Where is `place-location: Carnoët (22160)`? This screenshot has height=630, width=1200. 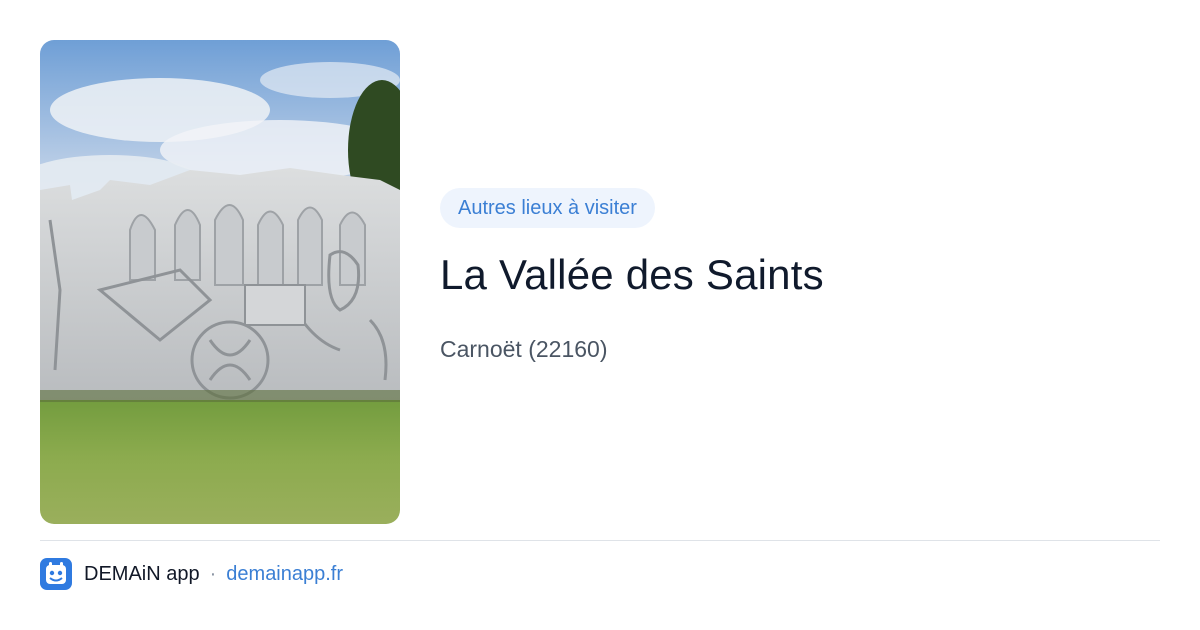
place-location: Carnoët (22160) is located at coordinates (524, 349).